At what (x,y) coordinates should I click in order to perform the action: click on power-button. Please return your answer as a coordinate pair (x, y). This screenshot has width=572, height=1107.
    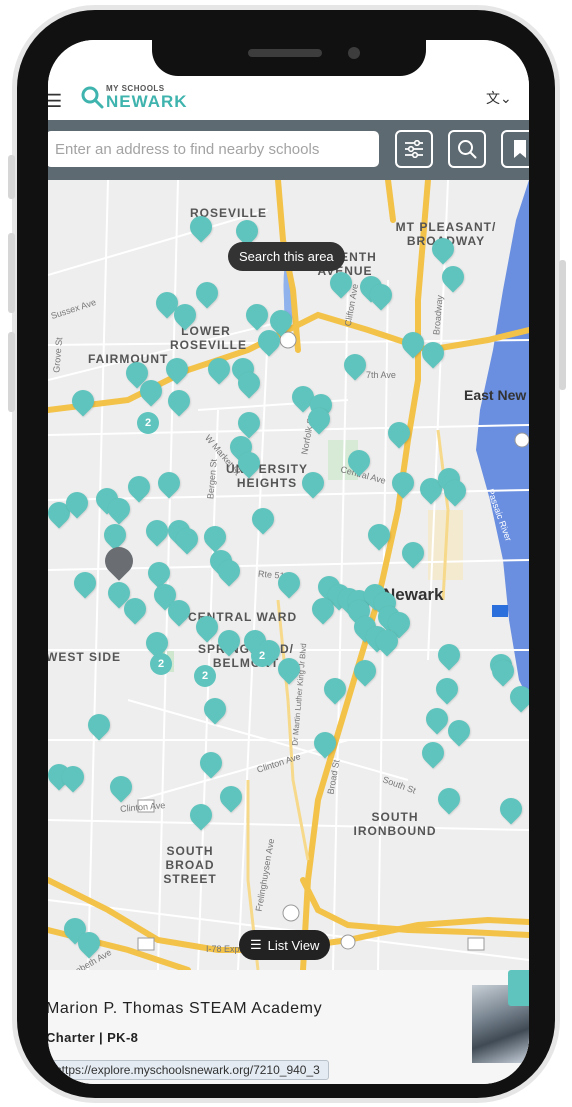
    Looking at the image, I should click on (562, 325).